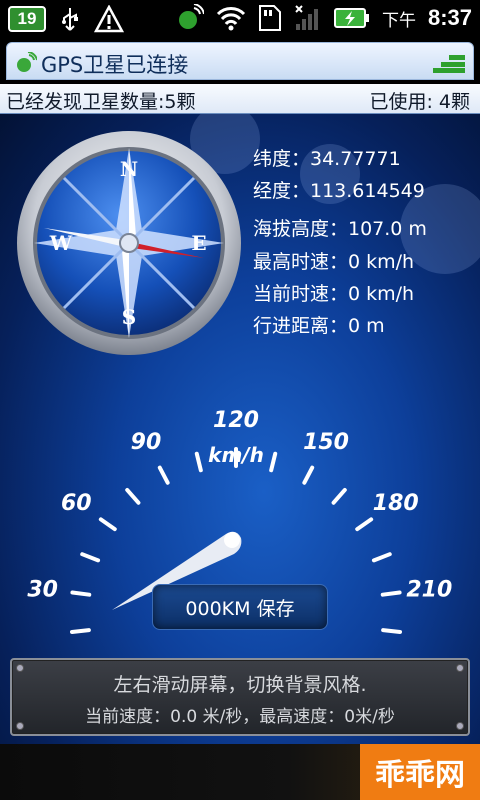 The width and height of the screenshot is (480, 800). Describe the element at coordinates (398, 20) in the screenshot. I see `time-ampm: 下午` at that location.